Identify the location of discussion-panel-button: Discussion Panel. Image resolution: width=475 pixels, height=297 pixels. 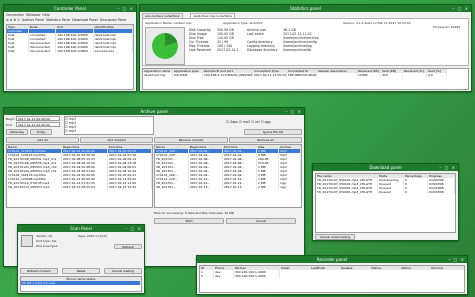
(113, 20).